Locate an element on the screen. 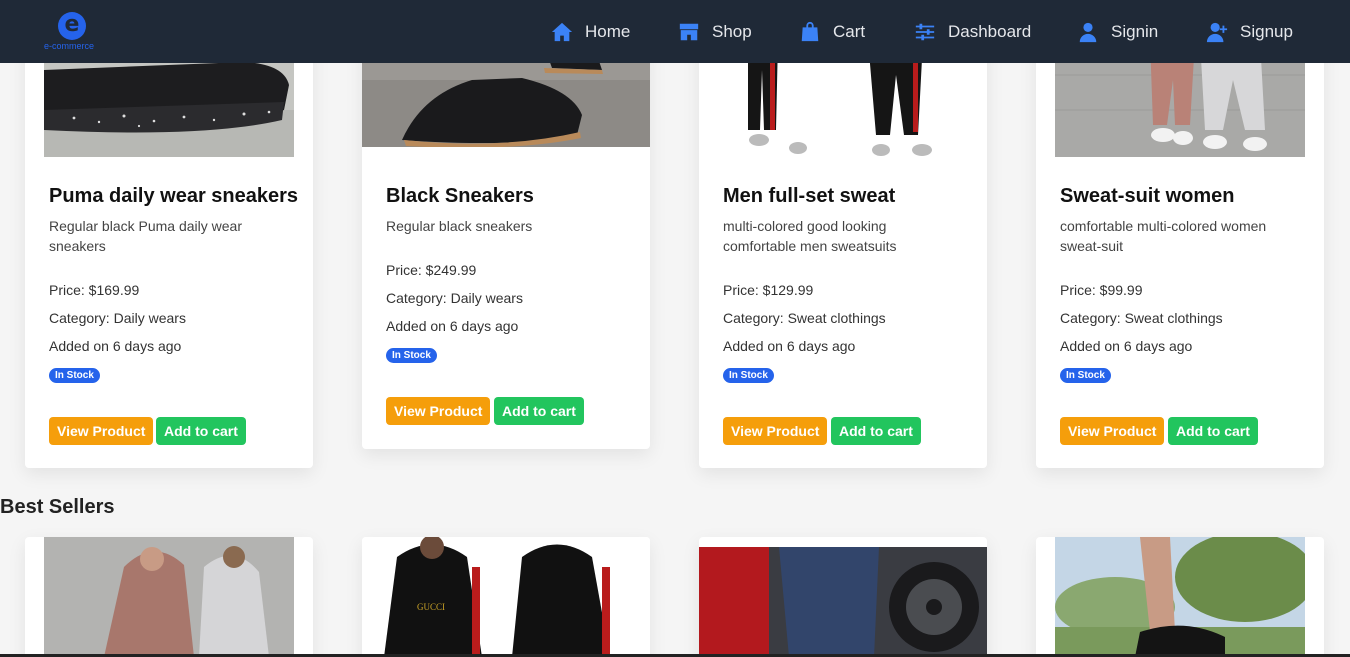  sliders-icon is located at coordinates (925, 32).